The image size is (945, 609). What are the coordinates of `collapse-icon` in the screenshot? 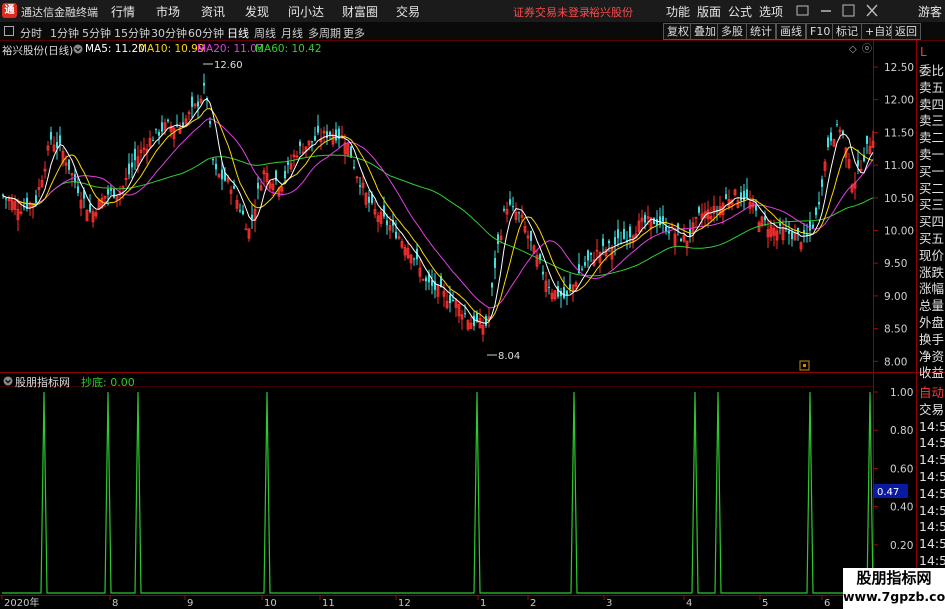 It's located at (8, 381).